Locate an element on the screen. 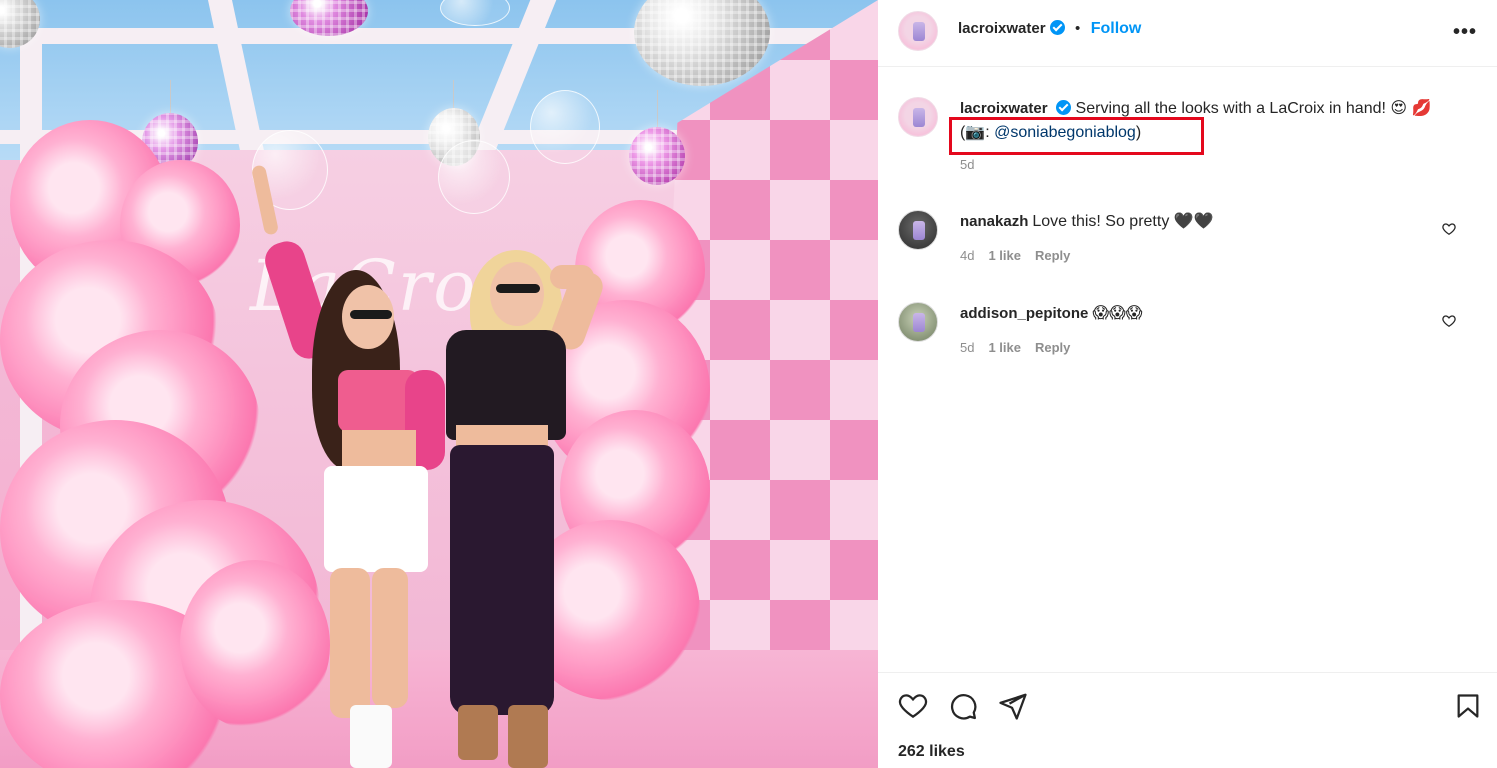 The height and width of the screenshot is (768, 1497). author-username: lacroixwater is located at coordinates (1002, 28).